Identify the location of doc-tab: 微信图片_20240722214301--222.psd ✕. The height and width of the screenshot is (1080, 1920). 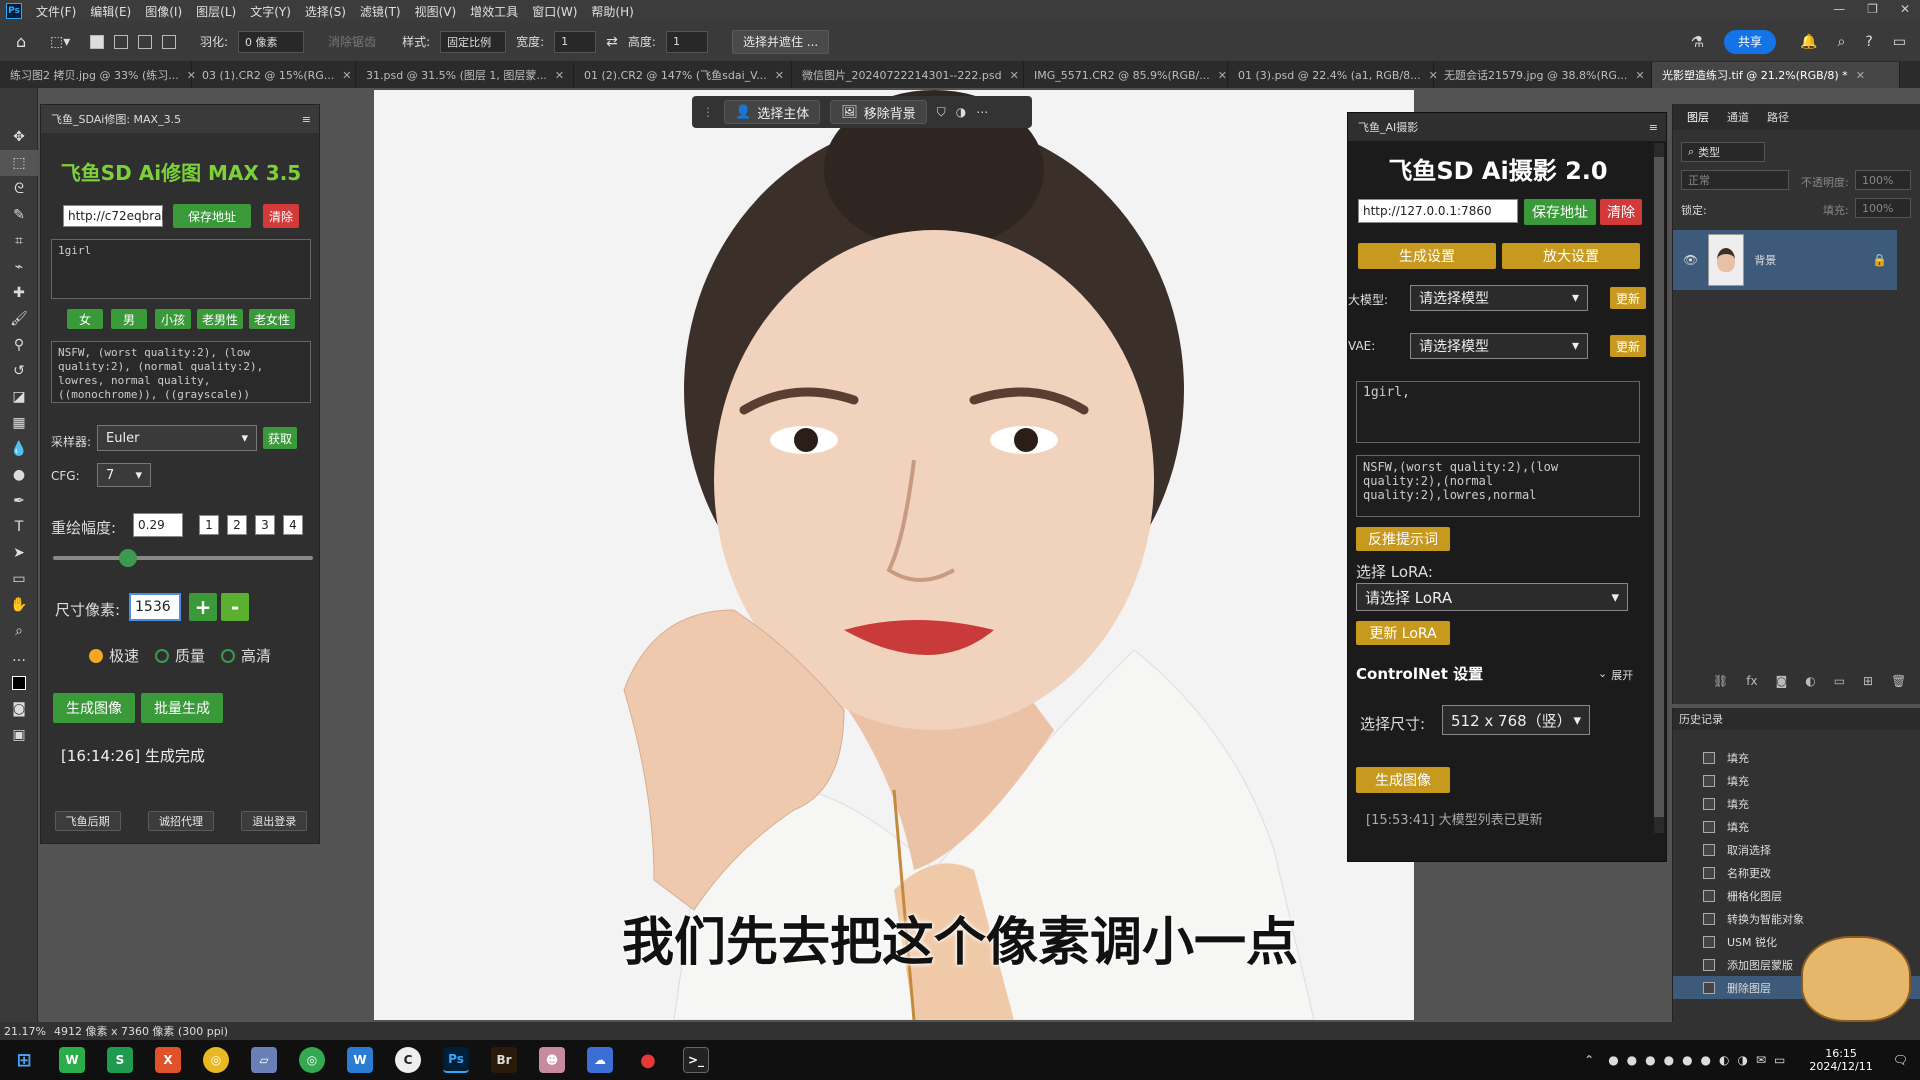
(908, 75).